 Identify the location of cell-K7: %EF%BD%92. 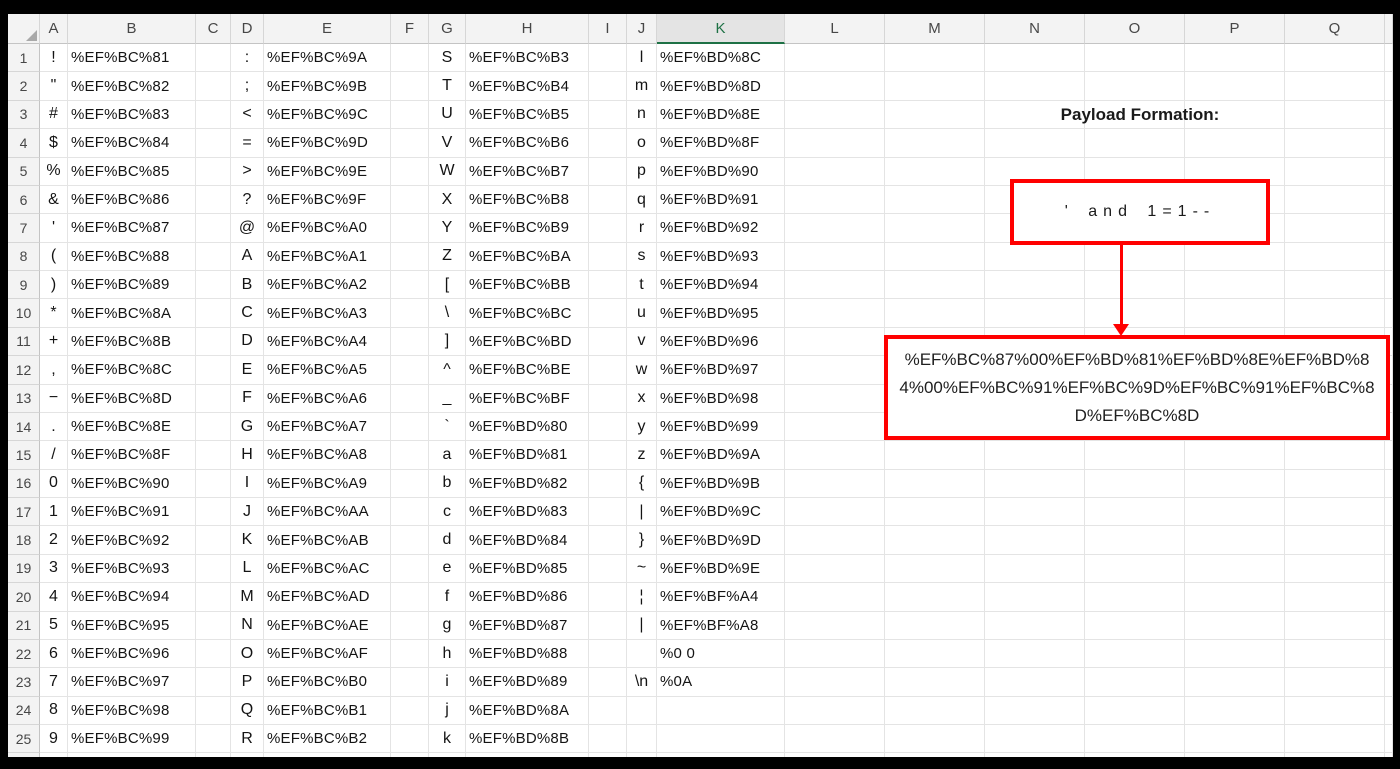
(721, 228).